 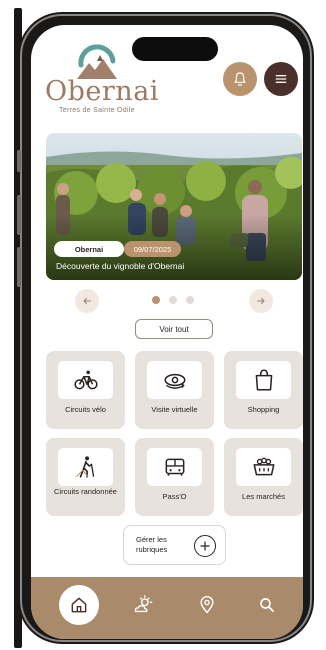 I want to click on bottom-nav, so click(x=167, y=608).